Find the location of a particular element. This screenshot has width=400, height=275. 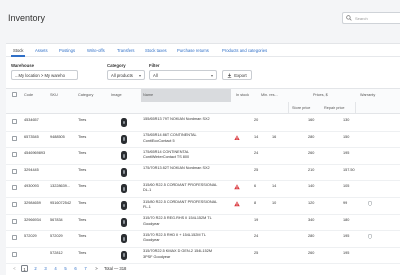

tab-stock-taxes: Stock taxes is located at coordinates (156, 50).